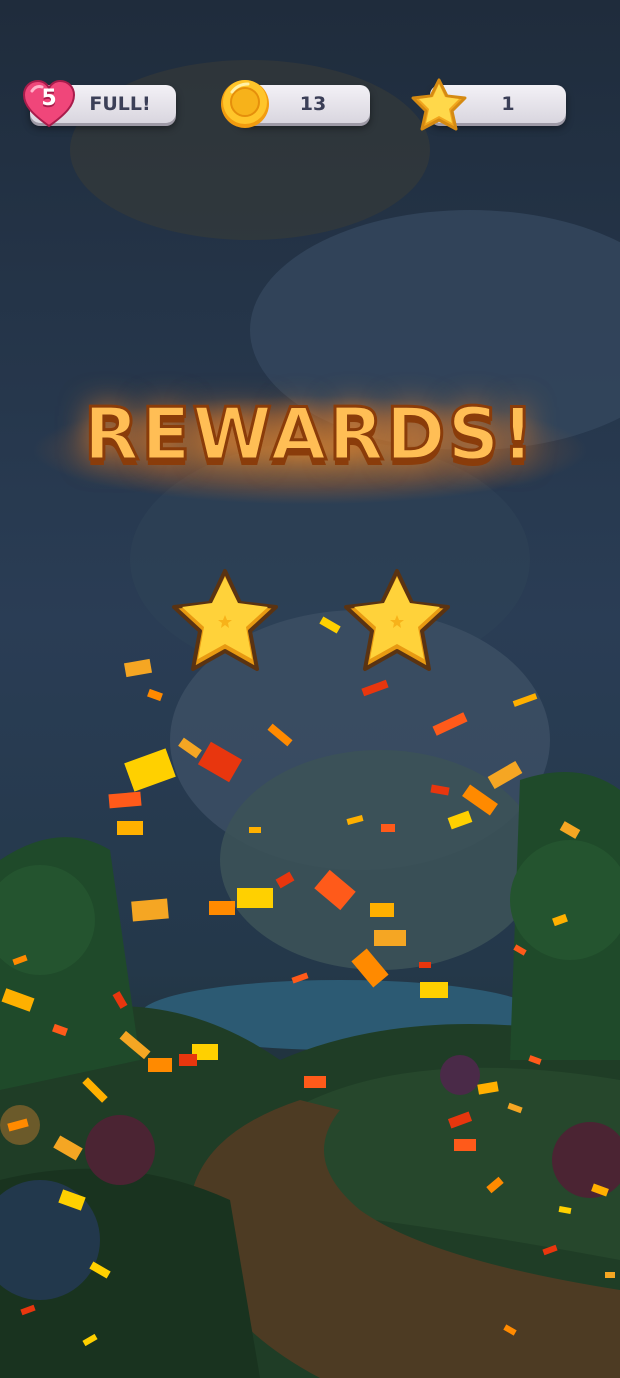  Describe the element at coordinates (120, 104) in the screenshot. I see `lives-status: FULL!` at that location.